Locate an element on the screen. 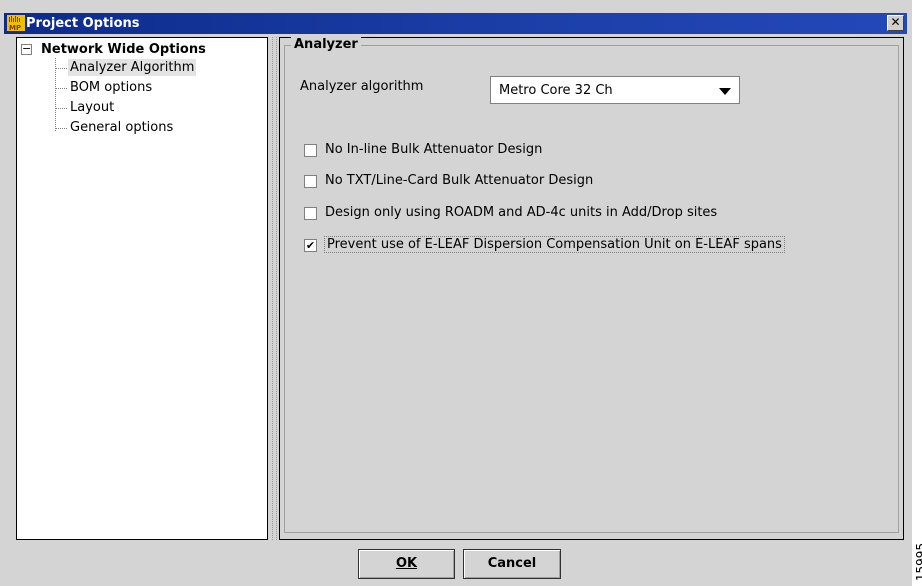 The height and width of the screenshot is (586, 922). close-button: ✕ is located at coordinates (895, 23).